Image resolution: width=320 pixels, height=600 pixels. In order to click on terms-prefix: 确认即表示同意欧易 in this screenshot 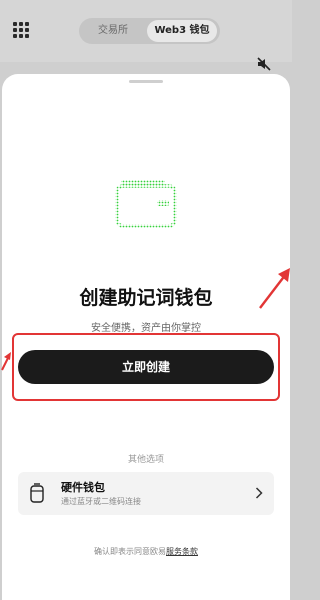, I will do `click(130, 551)`.